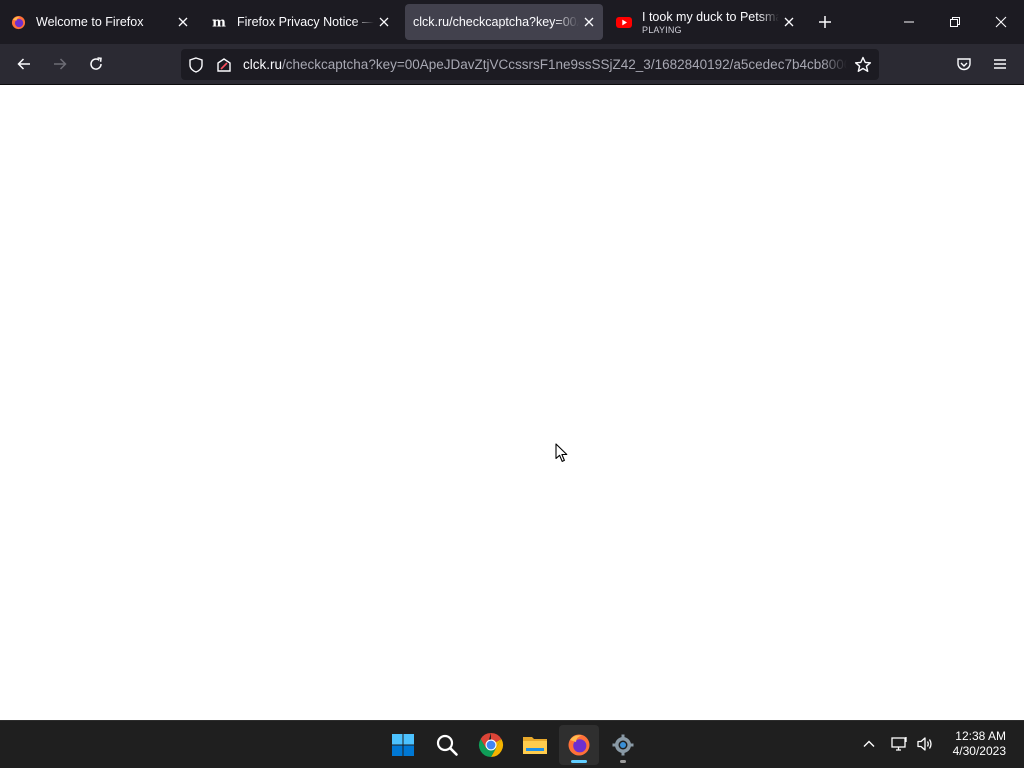 The image size is (1024, 768). I want to click on pocket-icon, so click(964, 64).